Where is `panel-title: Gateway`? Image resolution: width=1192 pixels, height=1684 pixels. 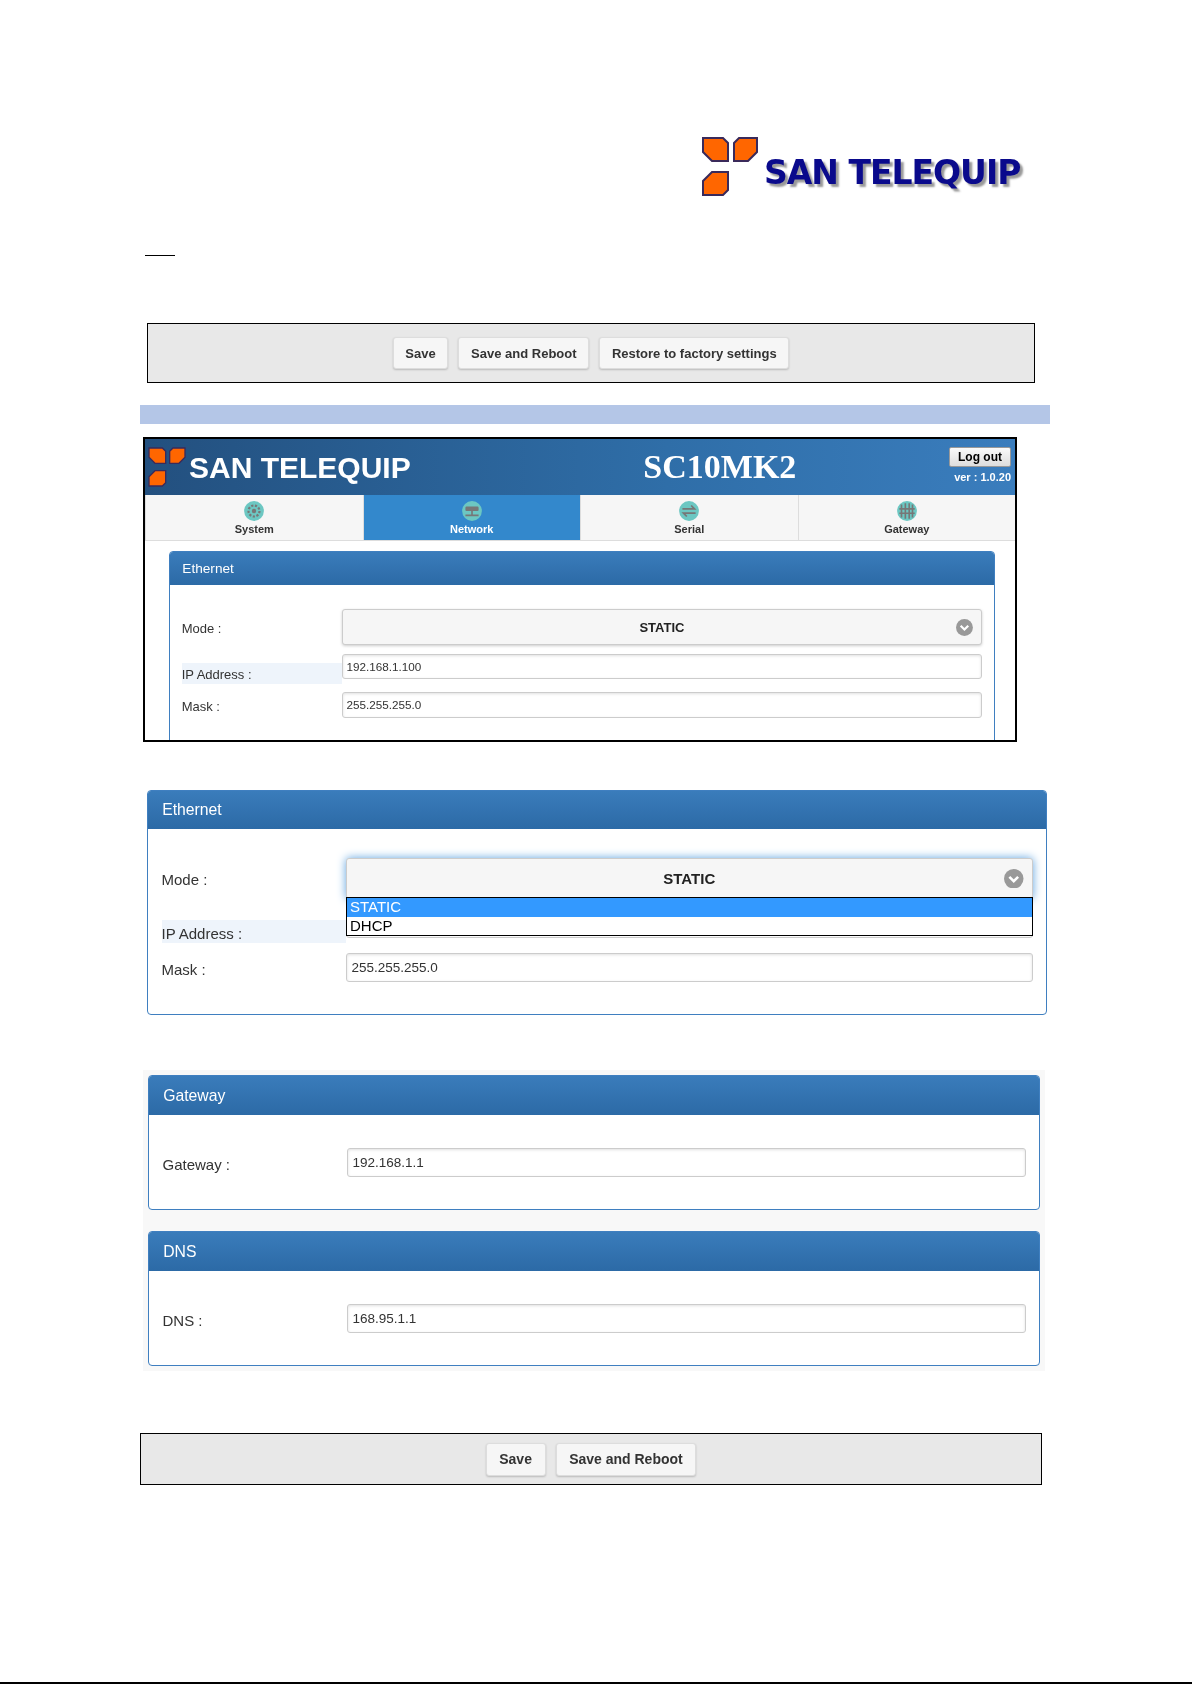
panel-title: Gateway is located at coordinates (194, 1095).